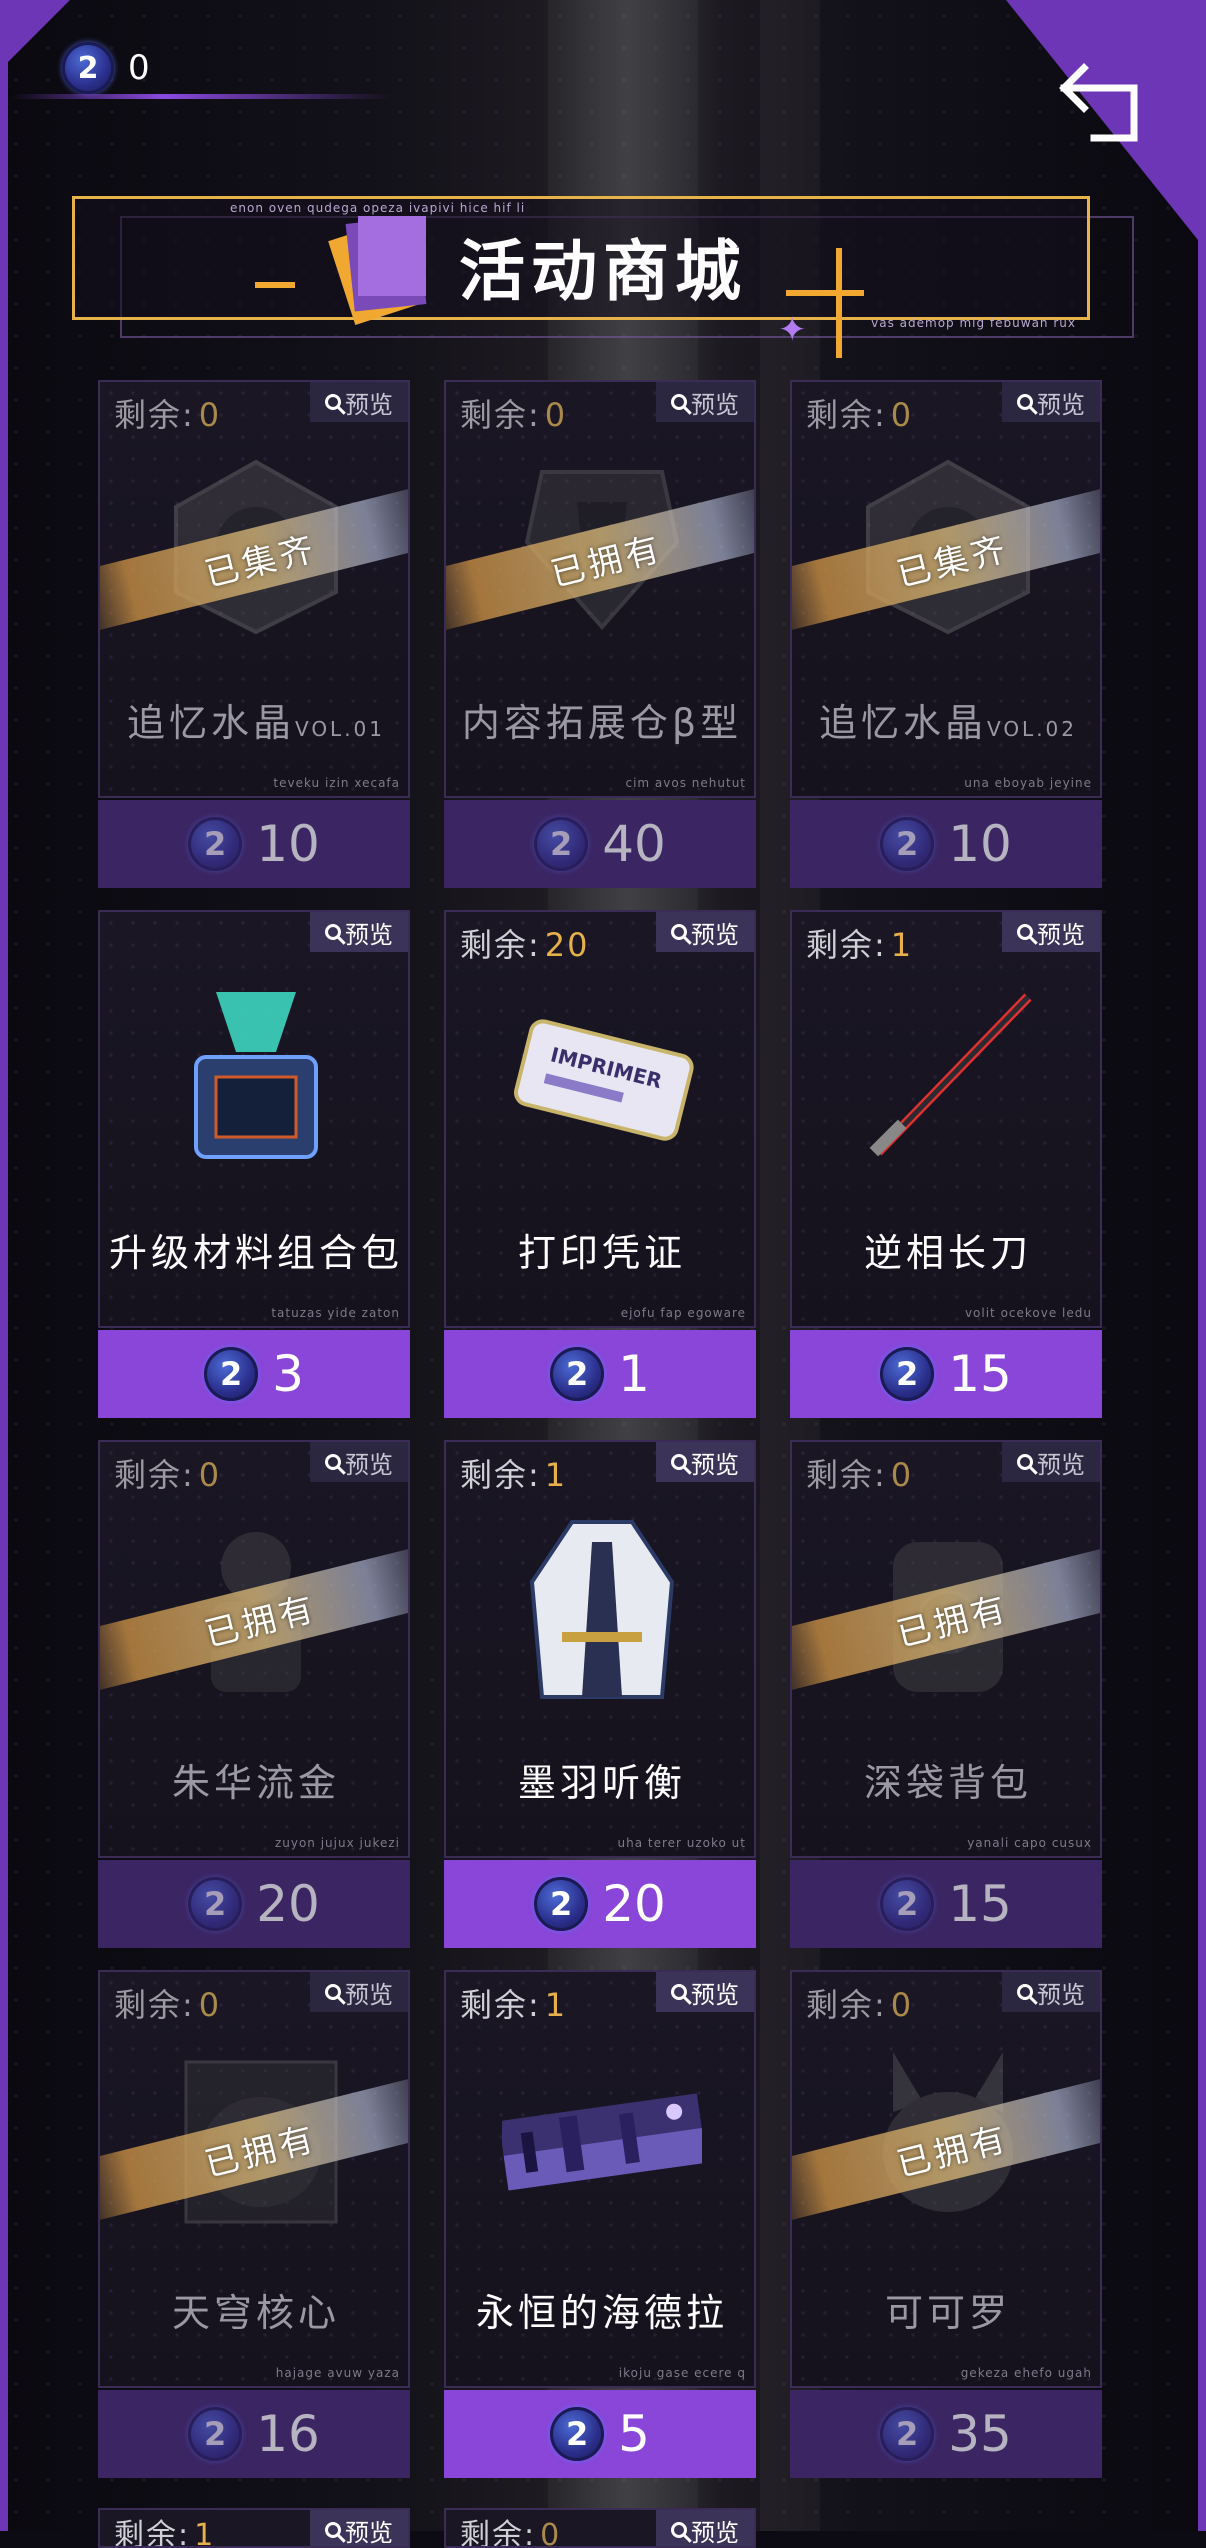 This screenshot has height=2548, width=1206. Describe the element at coordinates (948, 723) in the screenshot. I see `item-name: 追忆水晶VOL.02` at that location.